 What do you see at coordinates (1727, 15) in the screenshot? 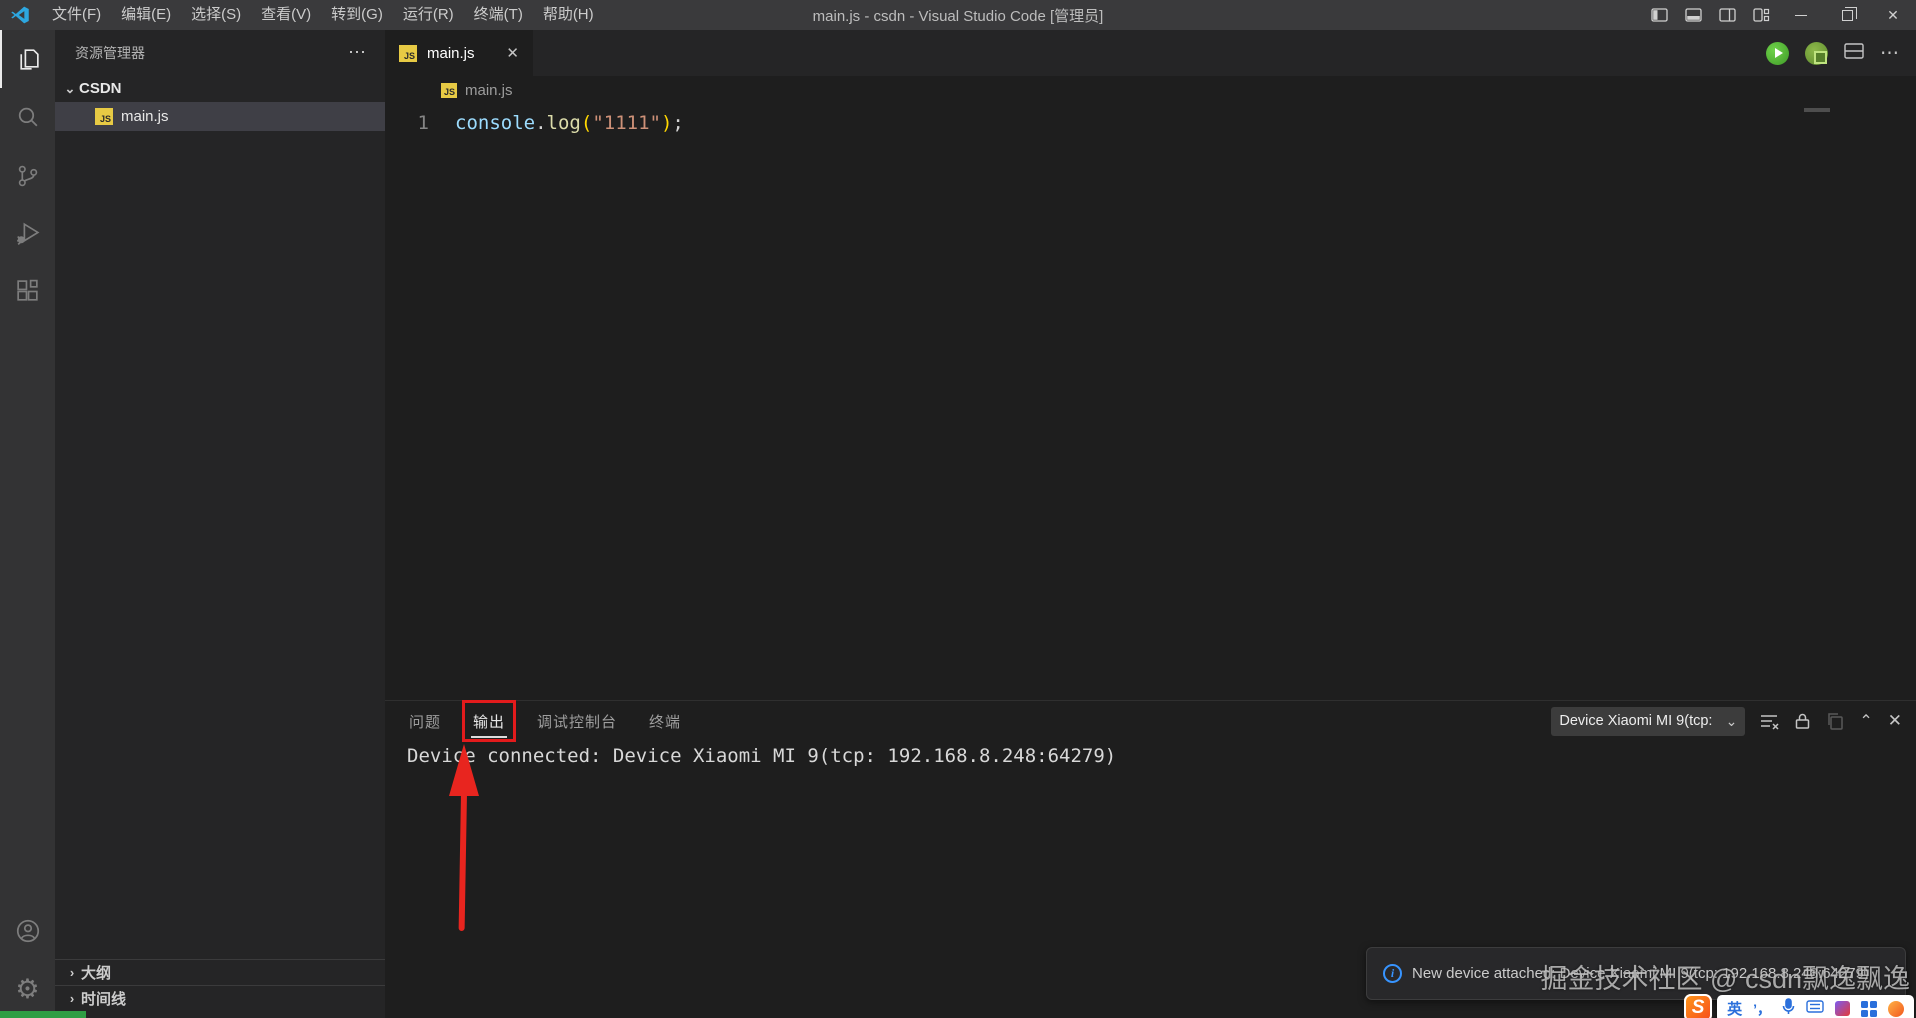
I see `toggle-secondary-sidebar-icon` at bounding box center [1727, 15].